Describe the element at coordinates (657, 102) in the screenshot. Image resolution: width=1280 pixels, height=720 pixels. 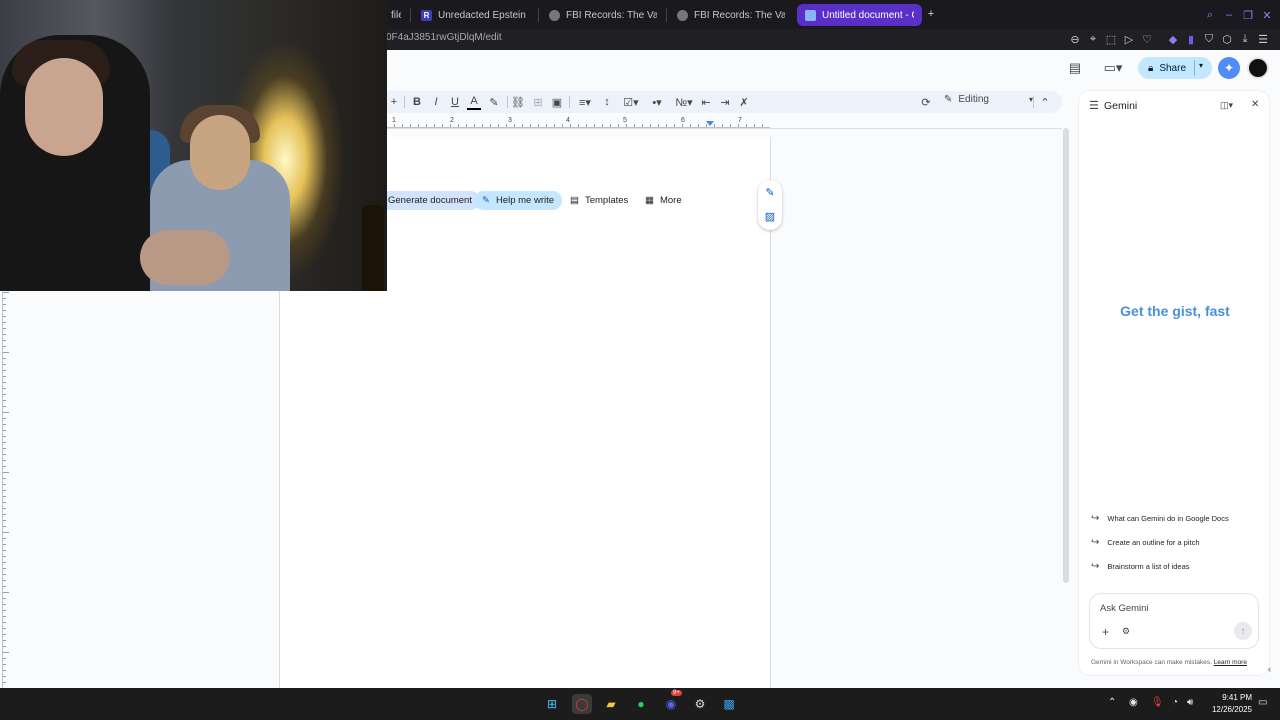
I see `bulleted-list-icon: •▾` at that location.